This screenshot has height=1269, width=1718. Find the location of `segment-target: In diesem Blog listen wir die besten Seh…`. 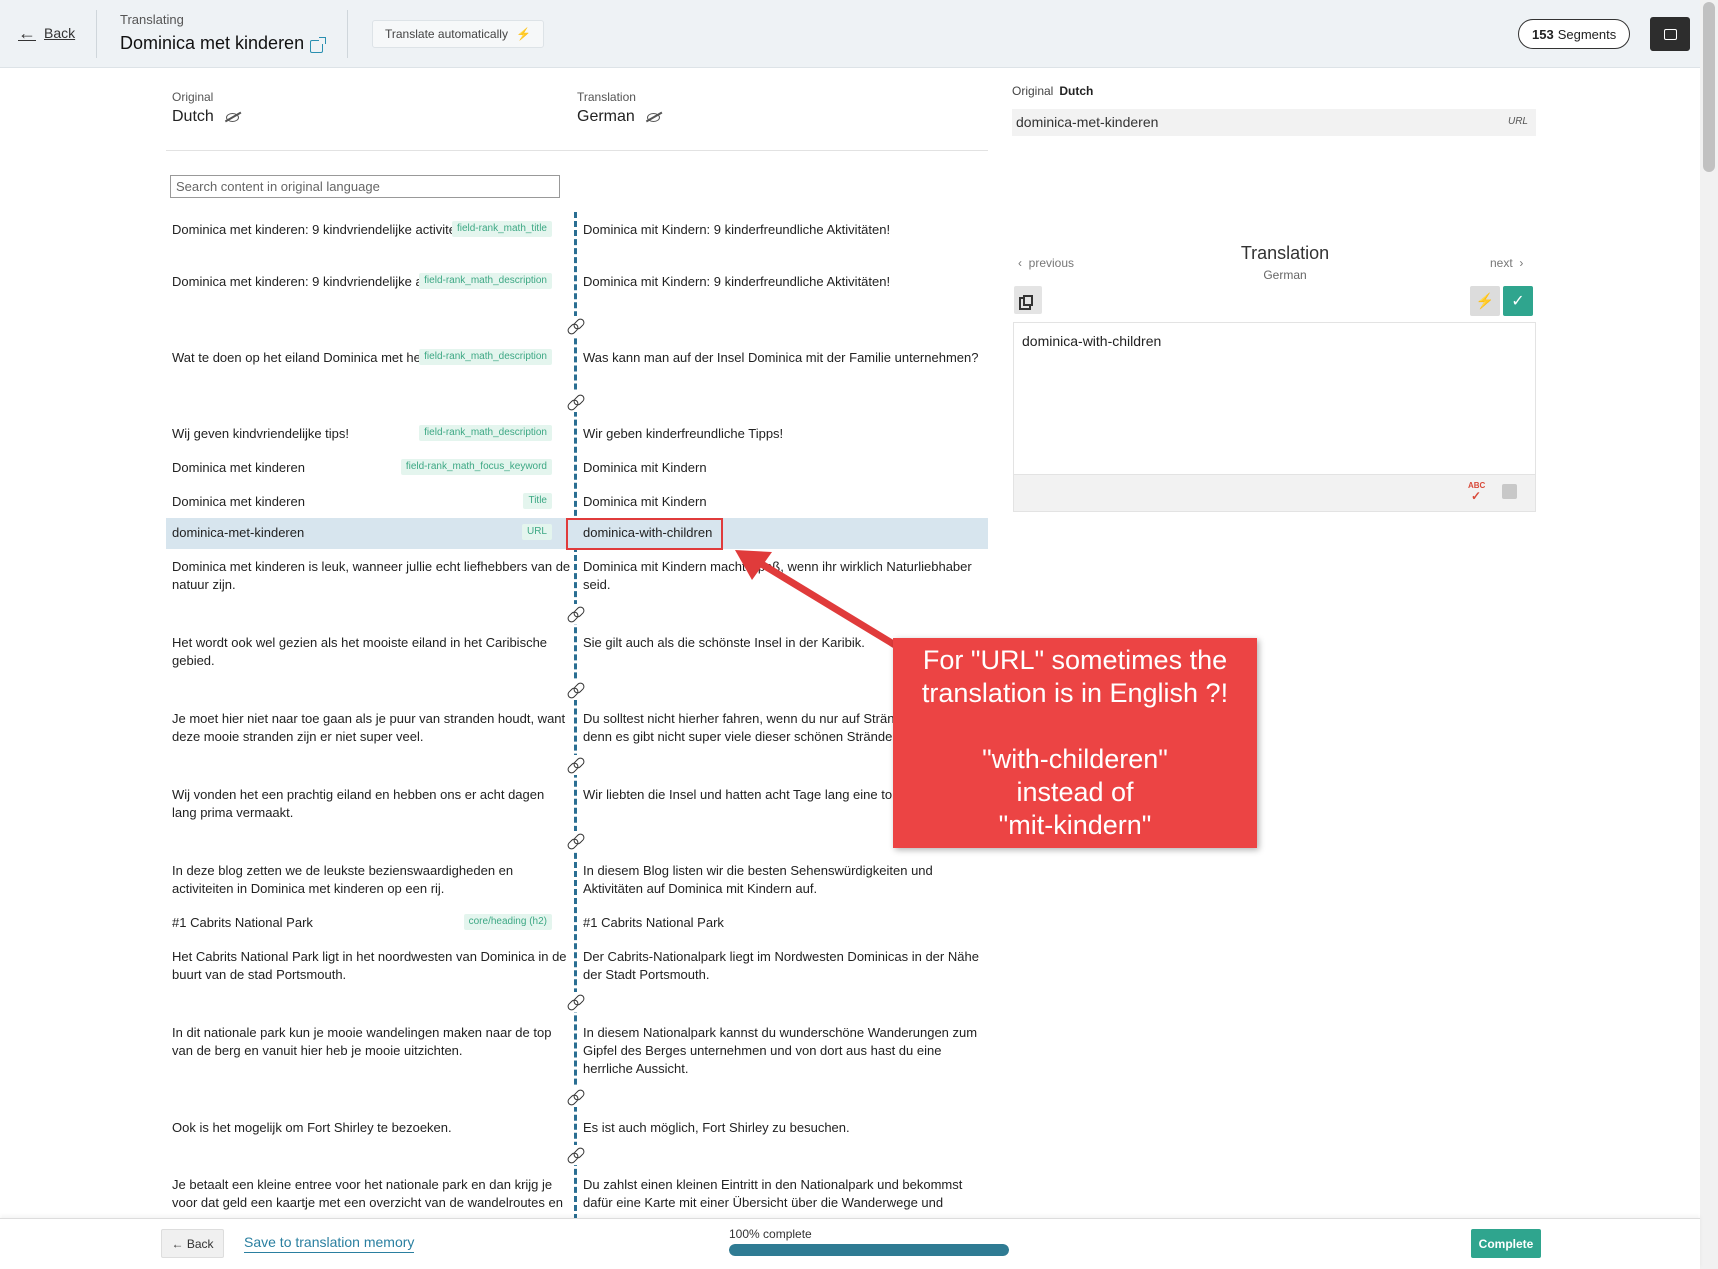

segment-target: In diesem Blog listen wir die besten Seh… is located at coordinates (783, 880).